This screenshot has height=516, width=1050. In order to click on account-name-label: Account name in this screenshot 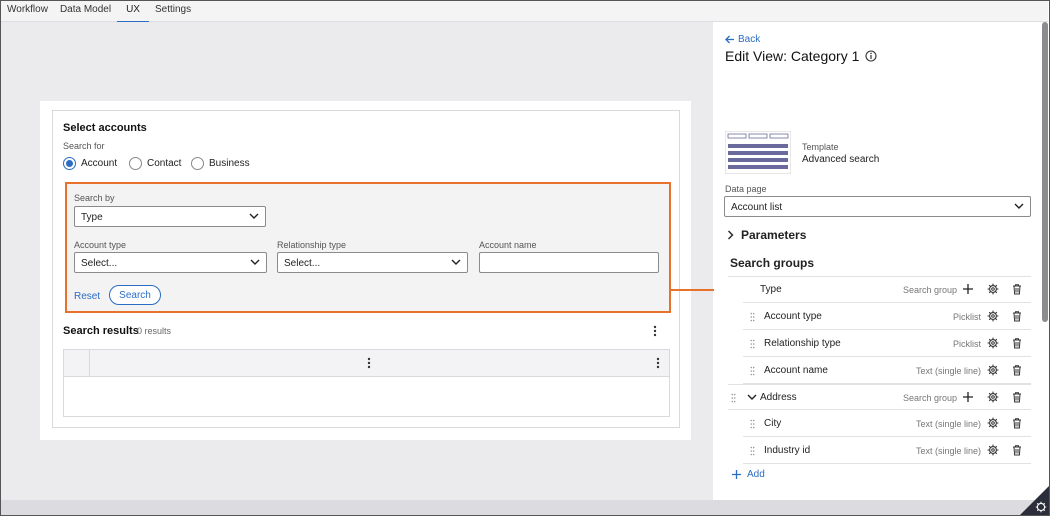, I will do `click(508, 245)`.